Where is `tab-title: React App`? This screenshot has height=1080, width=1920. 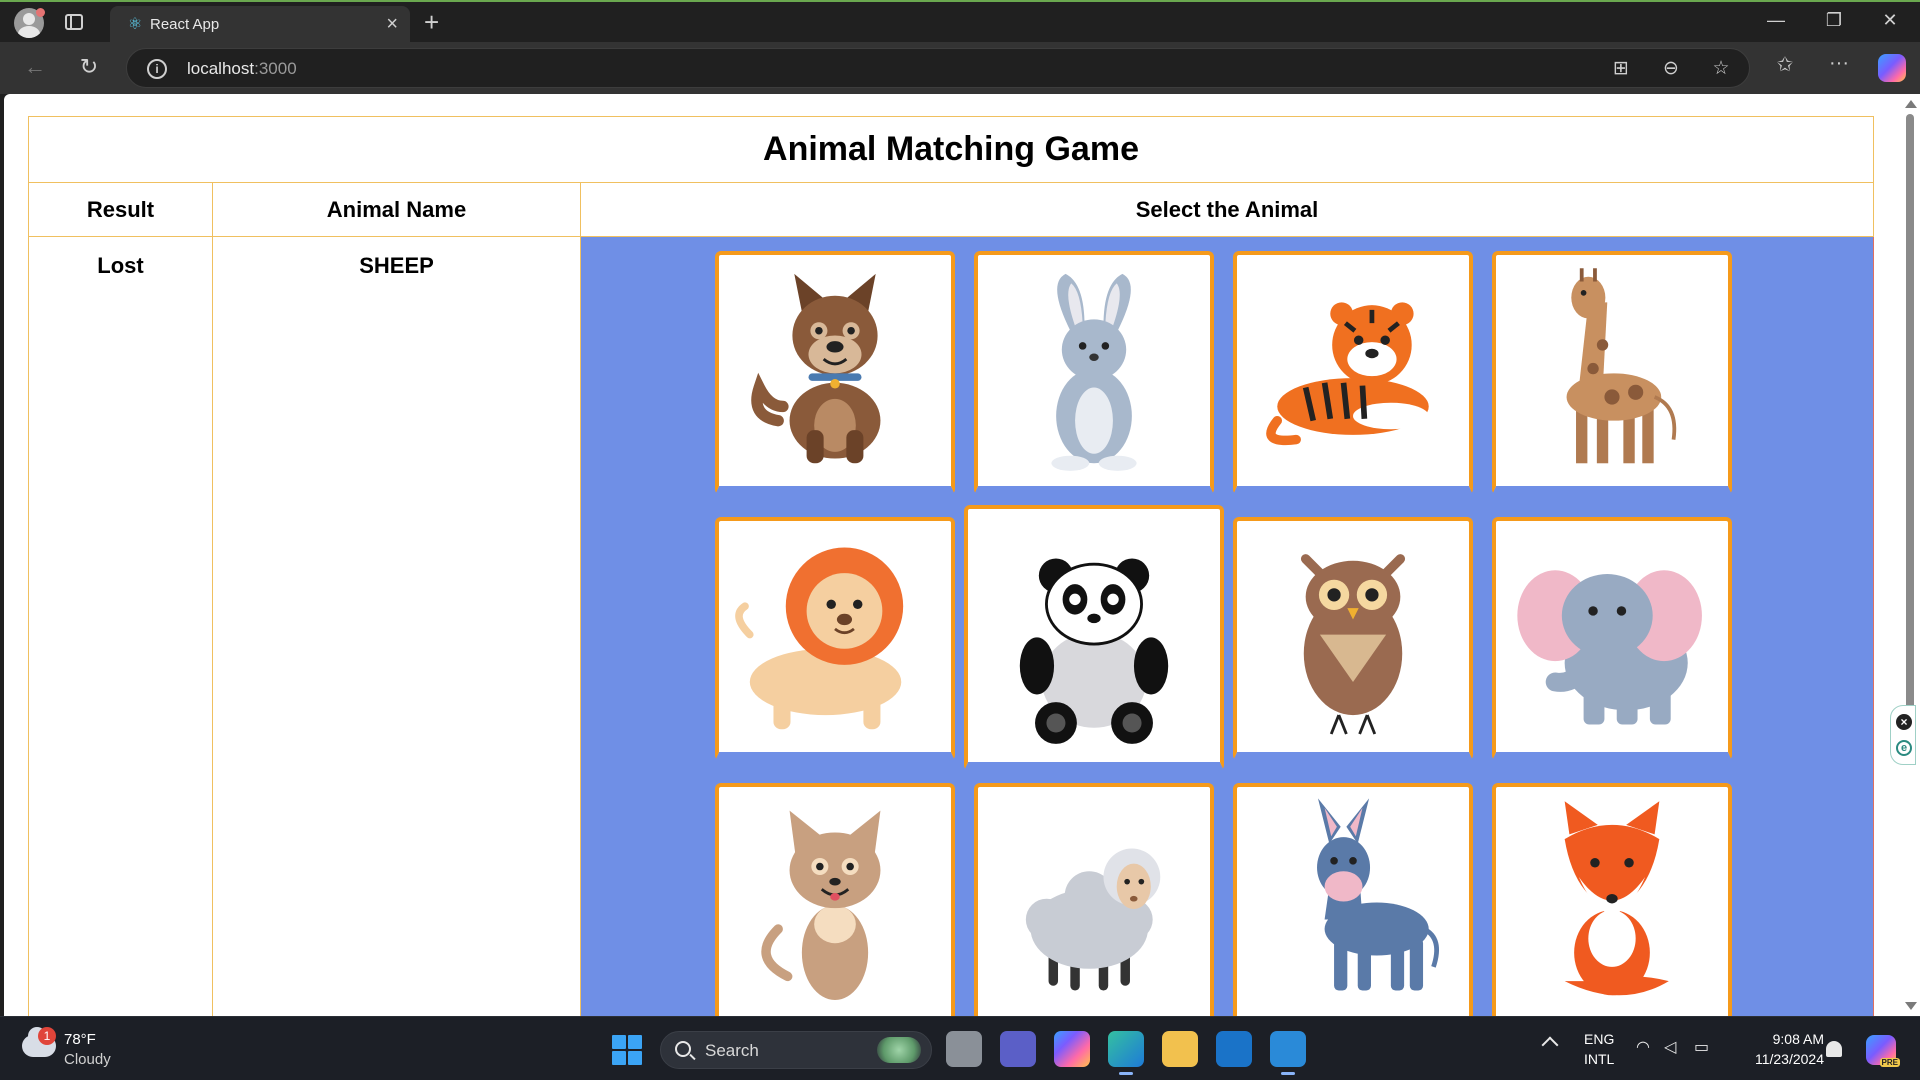 tab-title: React App is located at coordinates (185, 24).